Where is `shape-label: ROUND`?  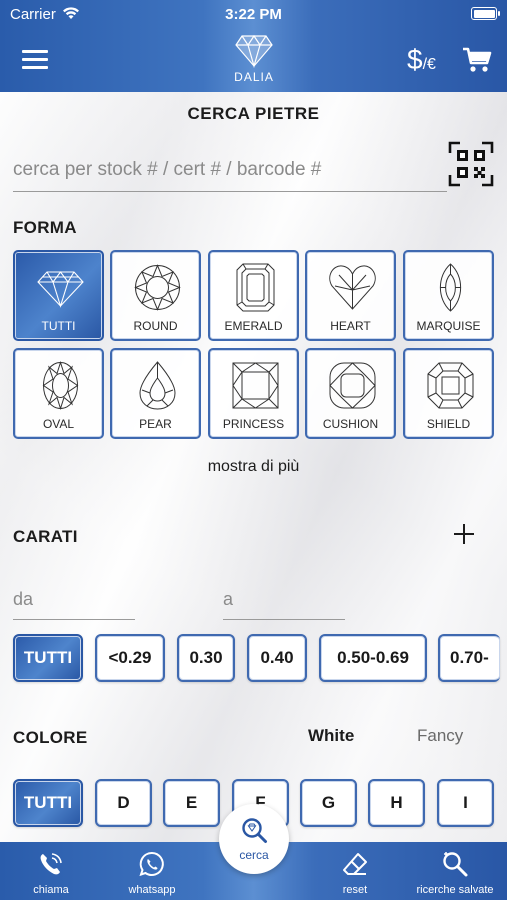
shape-label: ROUND is located at coordinates (155, 326).